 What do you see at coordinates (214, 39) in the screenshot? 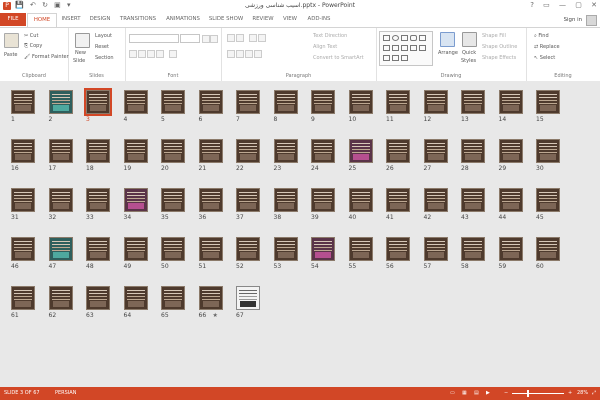
I see `shrink-font-icon` at bounding box center [214, 39].